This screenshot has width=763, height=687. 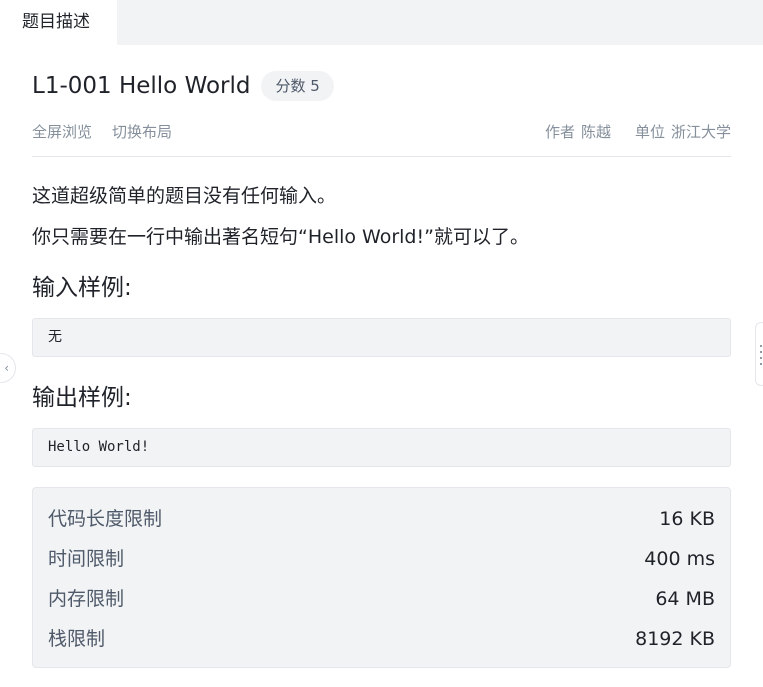 I want to click on limit-label: 栈限制, so click(x=77, y=639).